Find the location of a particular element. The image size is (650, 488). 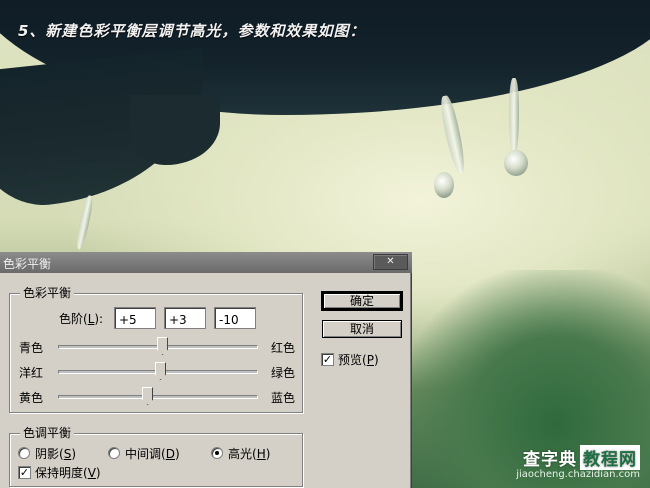

ok-button: 确定 is located at coordinates (362, 301).